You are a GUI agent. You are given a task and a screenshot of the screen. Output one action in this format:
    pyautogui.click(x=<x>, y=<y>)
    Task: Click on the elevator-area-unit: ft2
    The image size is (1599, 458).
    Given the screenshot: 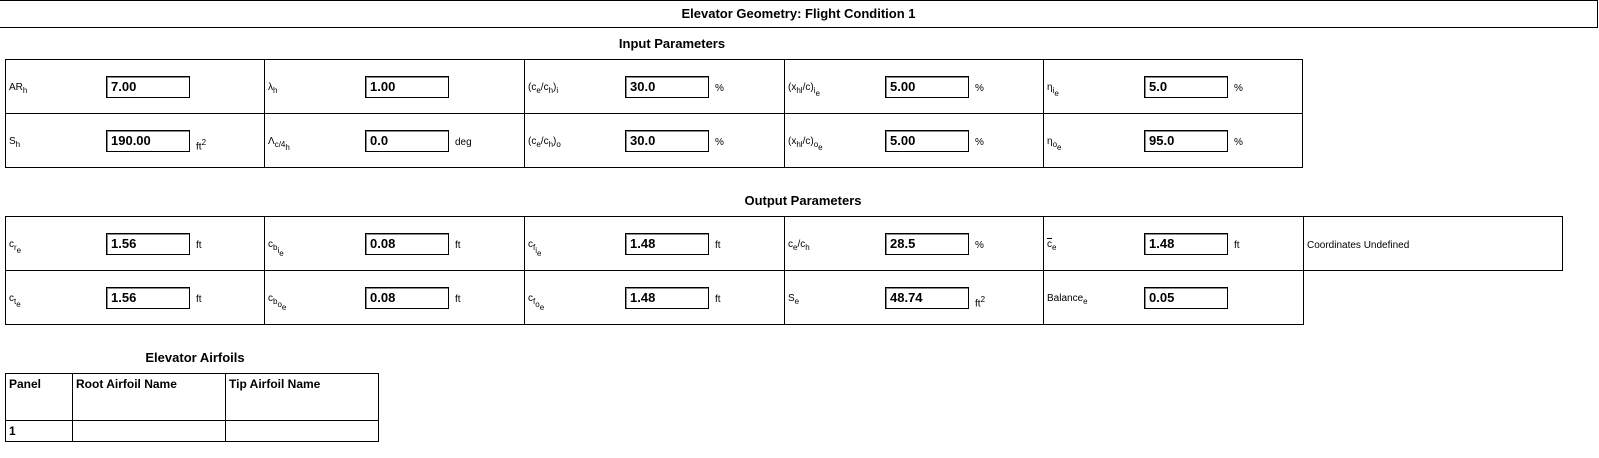 What is the action you would take?
    pyautogui.click(x=980, y=302)
    